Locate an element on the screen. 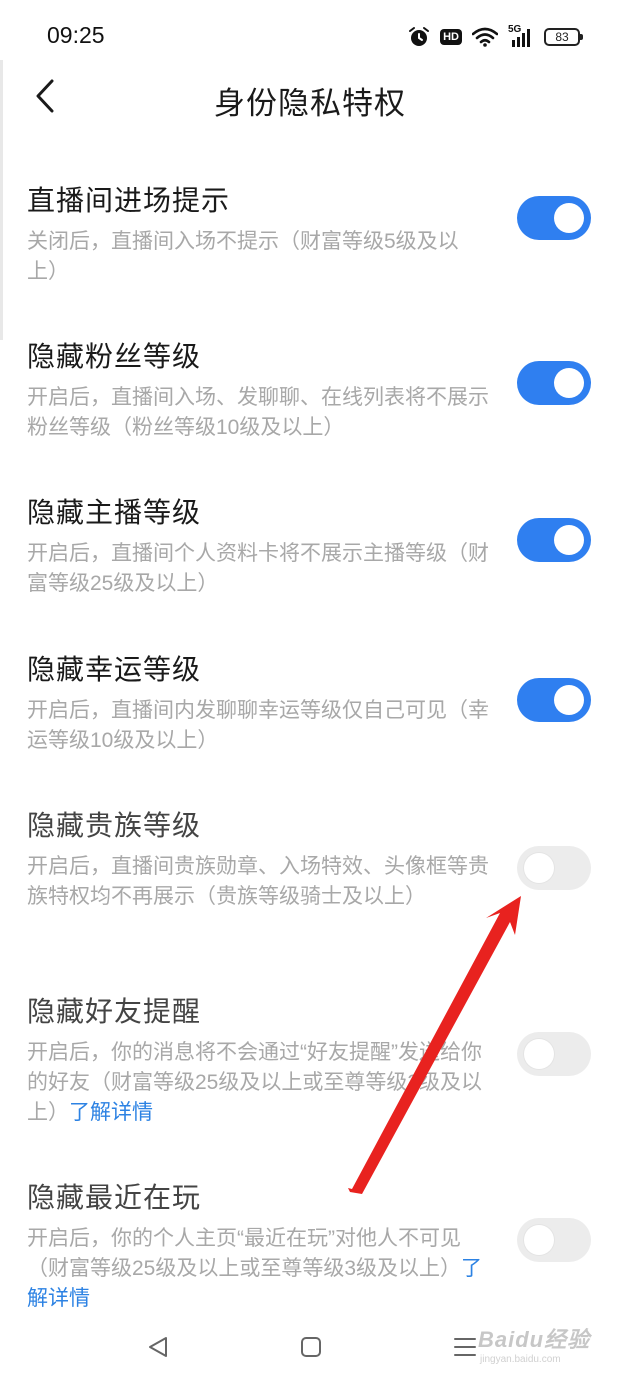 Image resolution: width=620 pixels, height=1386 pixels. home-square-icon is located at coordinates (311, 1347).